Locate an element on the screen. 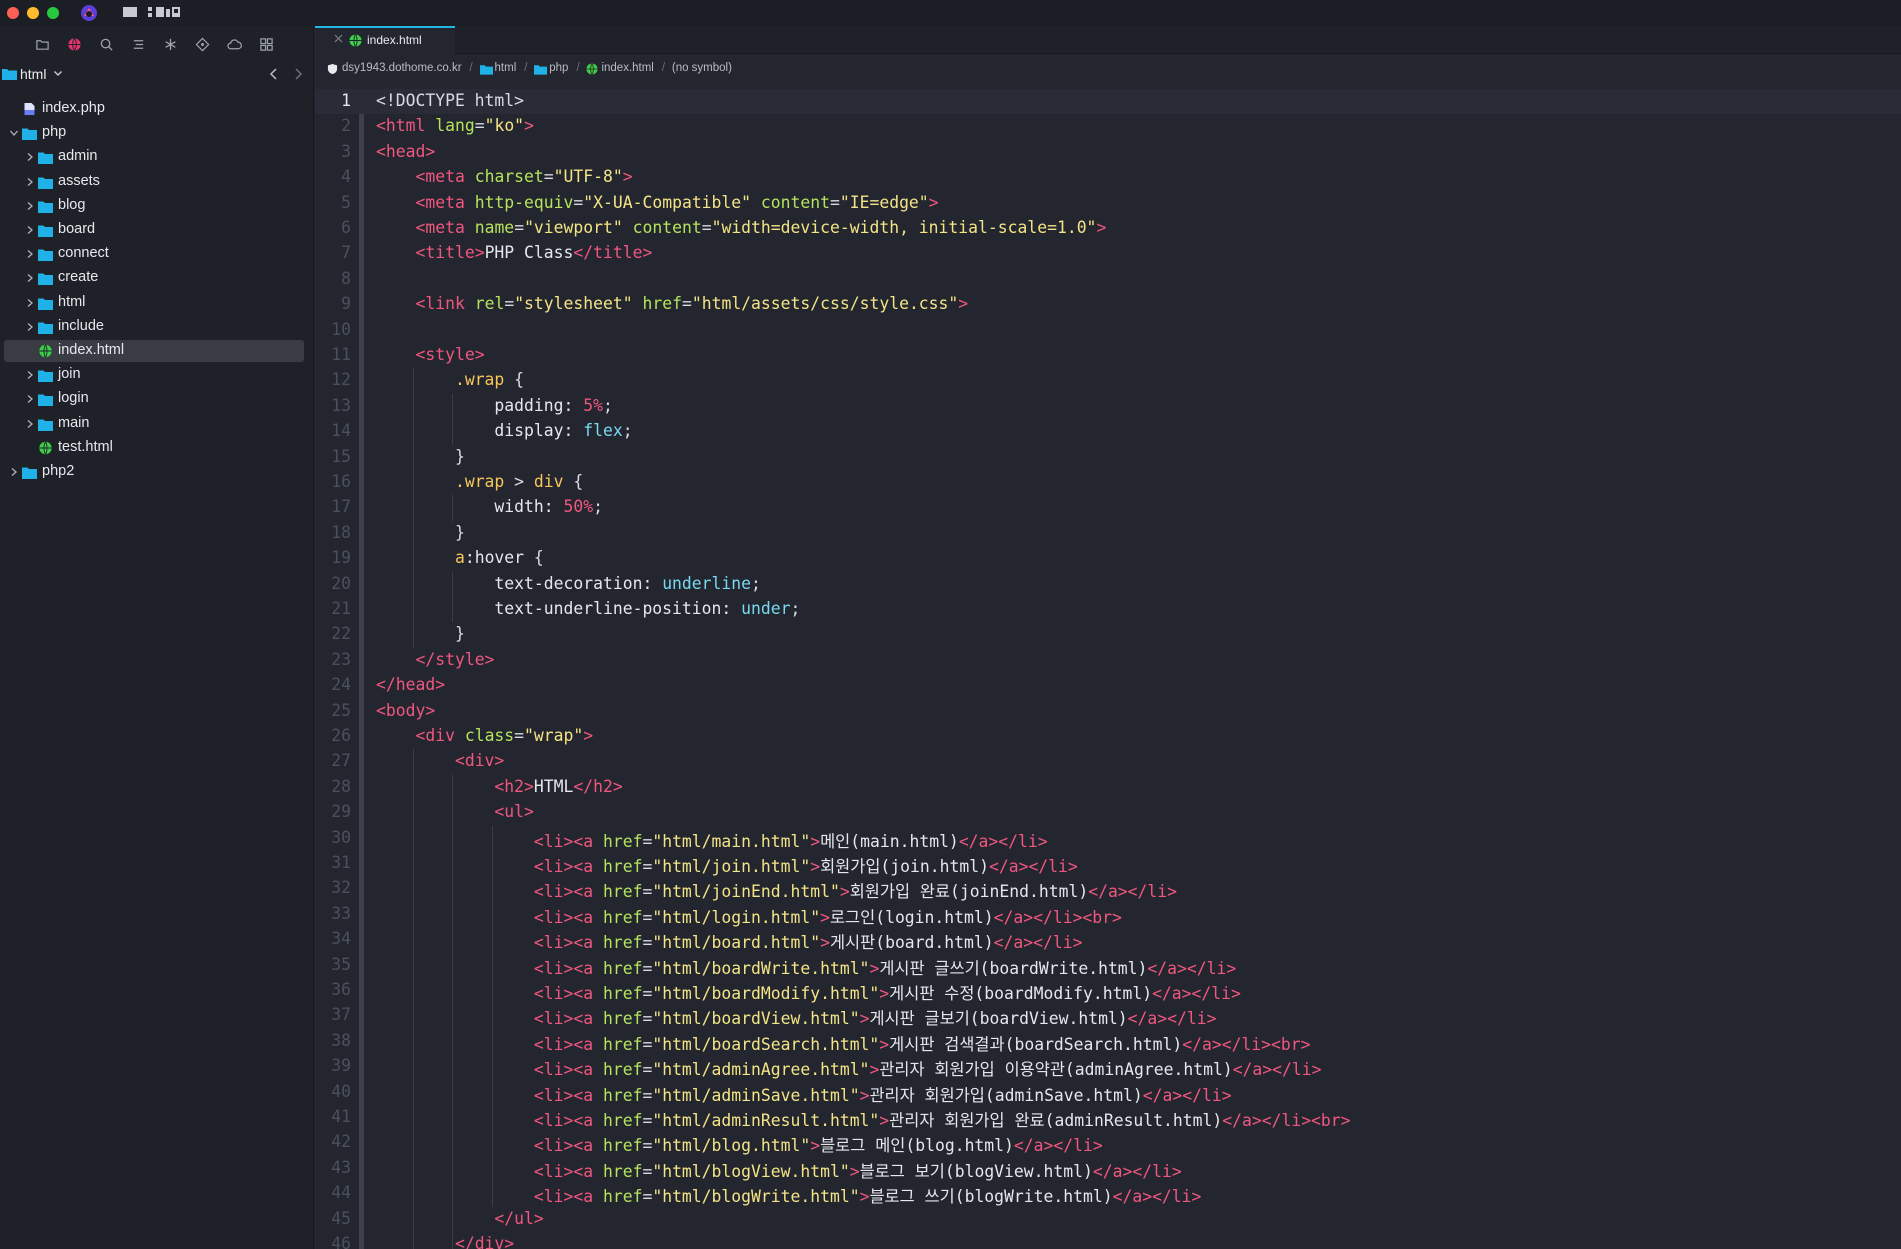  tree-item-include: include is located at coordinates (154, 327).